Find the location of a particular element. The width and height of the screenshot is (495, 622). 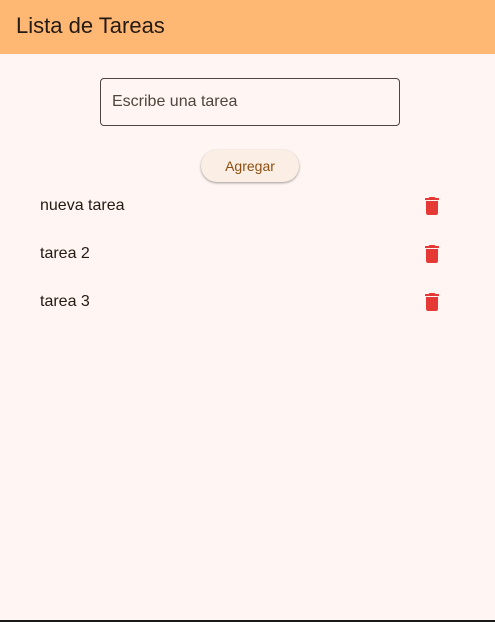

app-bar: Lista de Tareas is located at coordinates (247, 27).